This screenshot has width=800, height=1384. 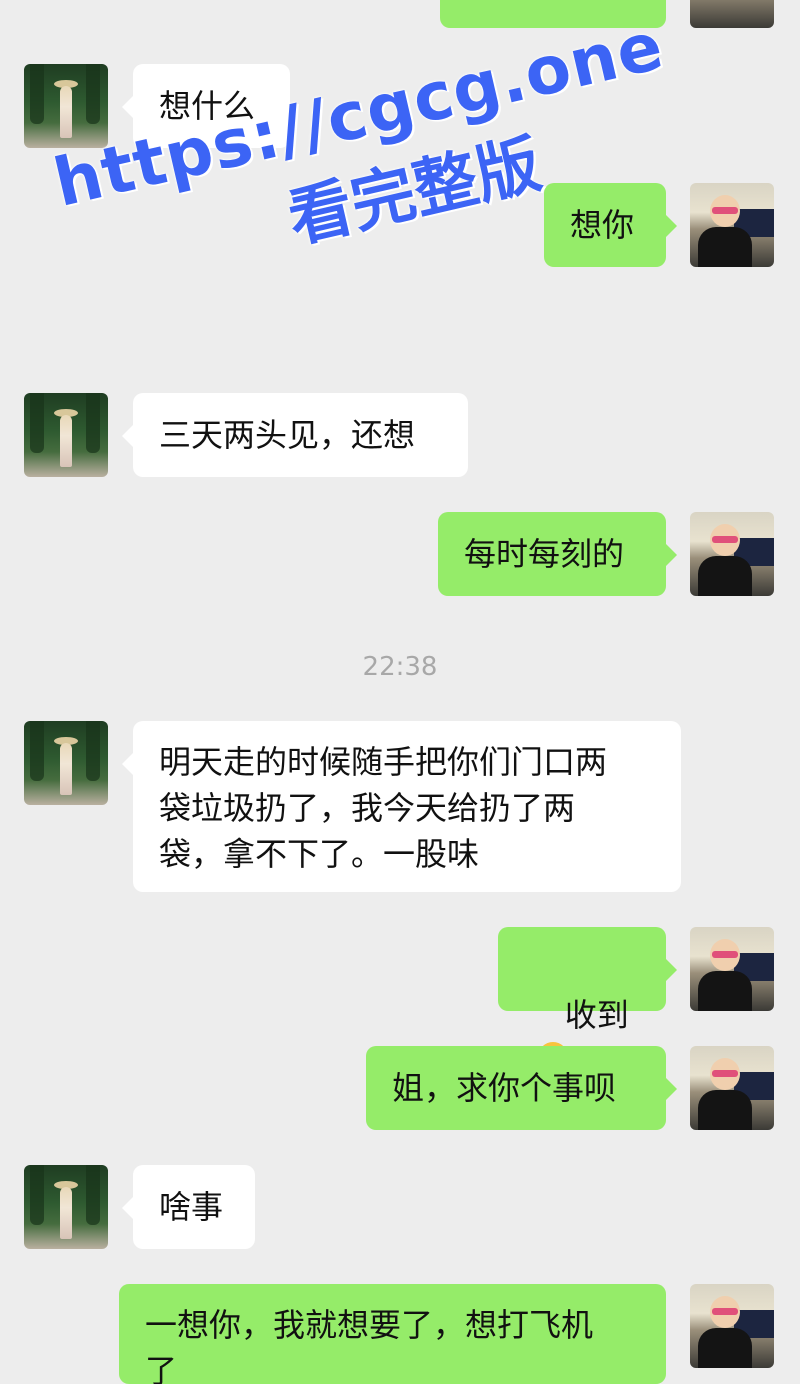 What do you see at coordinates (553, 14) in the screenshot?
I see `partial-outgoing-bubble` at bounding box center [553, 14].